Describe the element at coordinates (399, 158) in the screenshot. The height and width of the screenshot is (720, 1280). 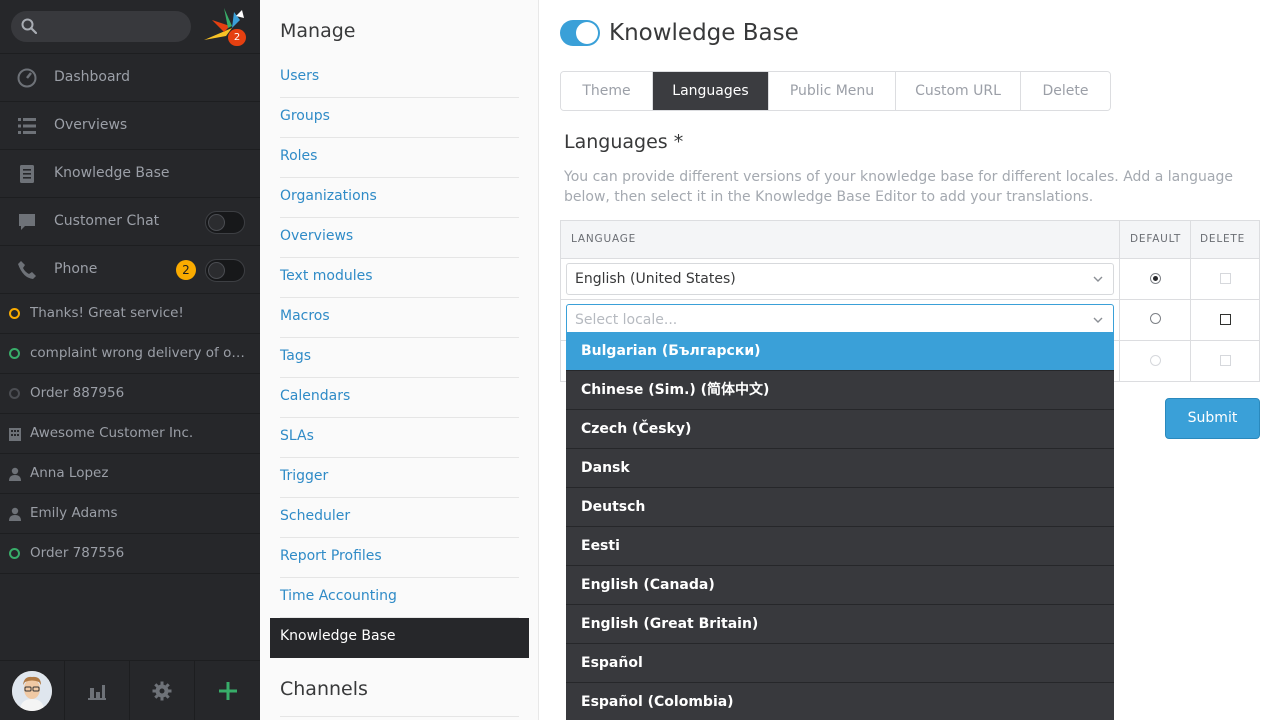
I see `manage-link-roles: Roles` at that location.